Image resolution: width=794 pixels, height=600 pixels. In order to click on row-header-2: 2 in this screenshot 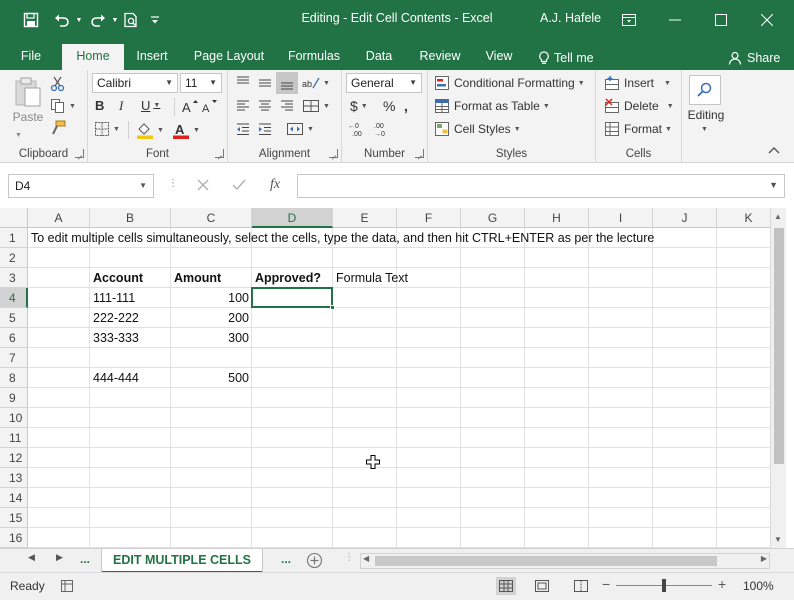, I will do `click(14, 258)`.